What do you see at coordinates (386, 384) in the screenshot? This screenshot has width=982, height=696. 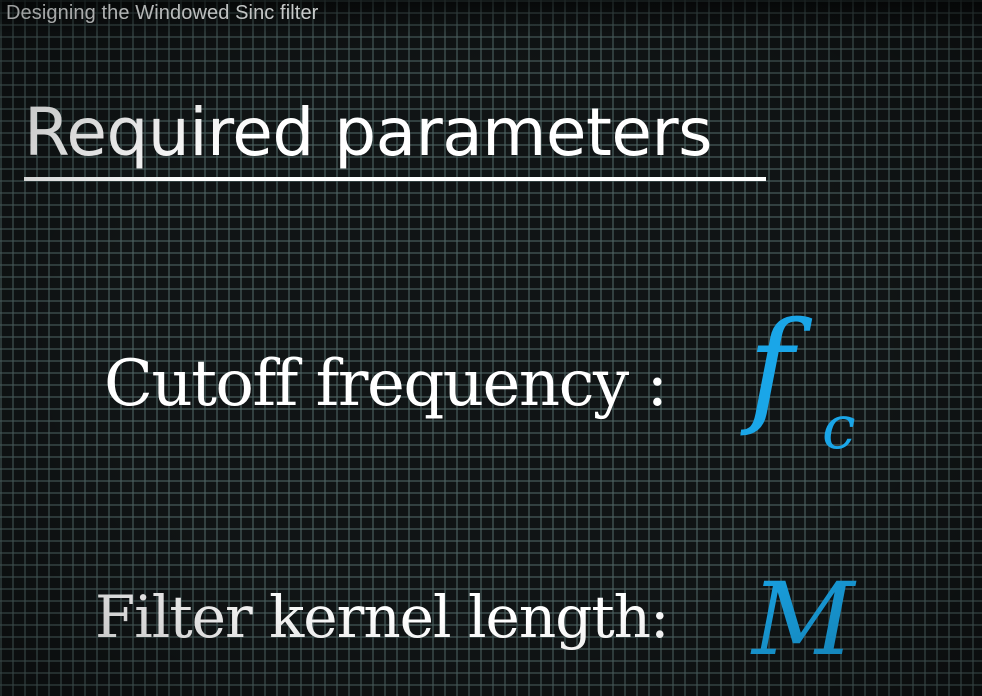 I see `cutoff-frequency-label: Cutoff frequency :` at bounding box center [386, 384].